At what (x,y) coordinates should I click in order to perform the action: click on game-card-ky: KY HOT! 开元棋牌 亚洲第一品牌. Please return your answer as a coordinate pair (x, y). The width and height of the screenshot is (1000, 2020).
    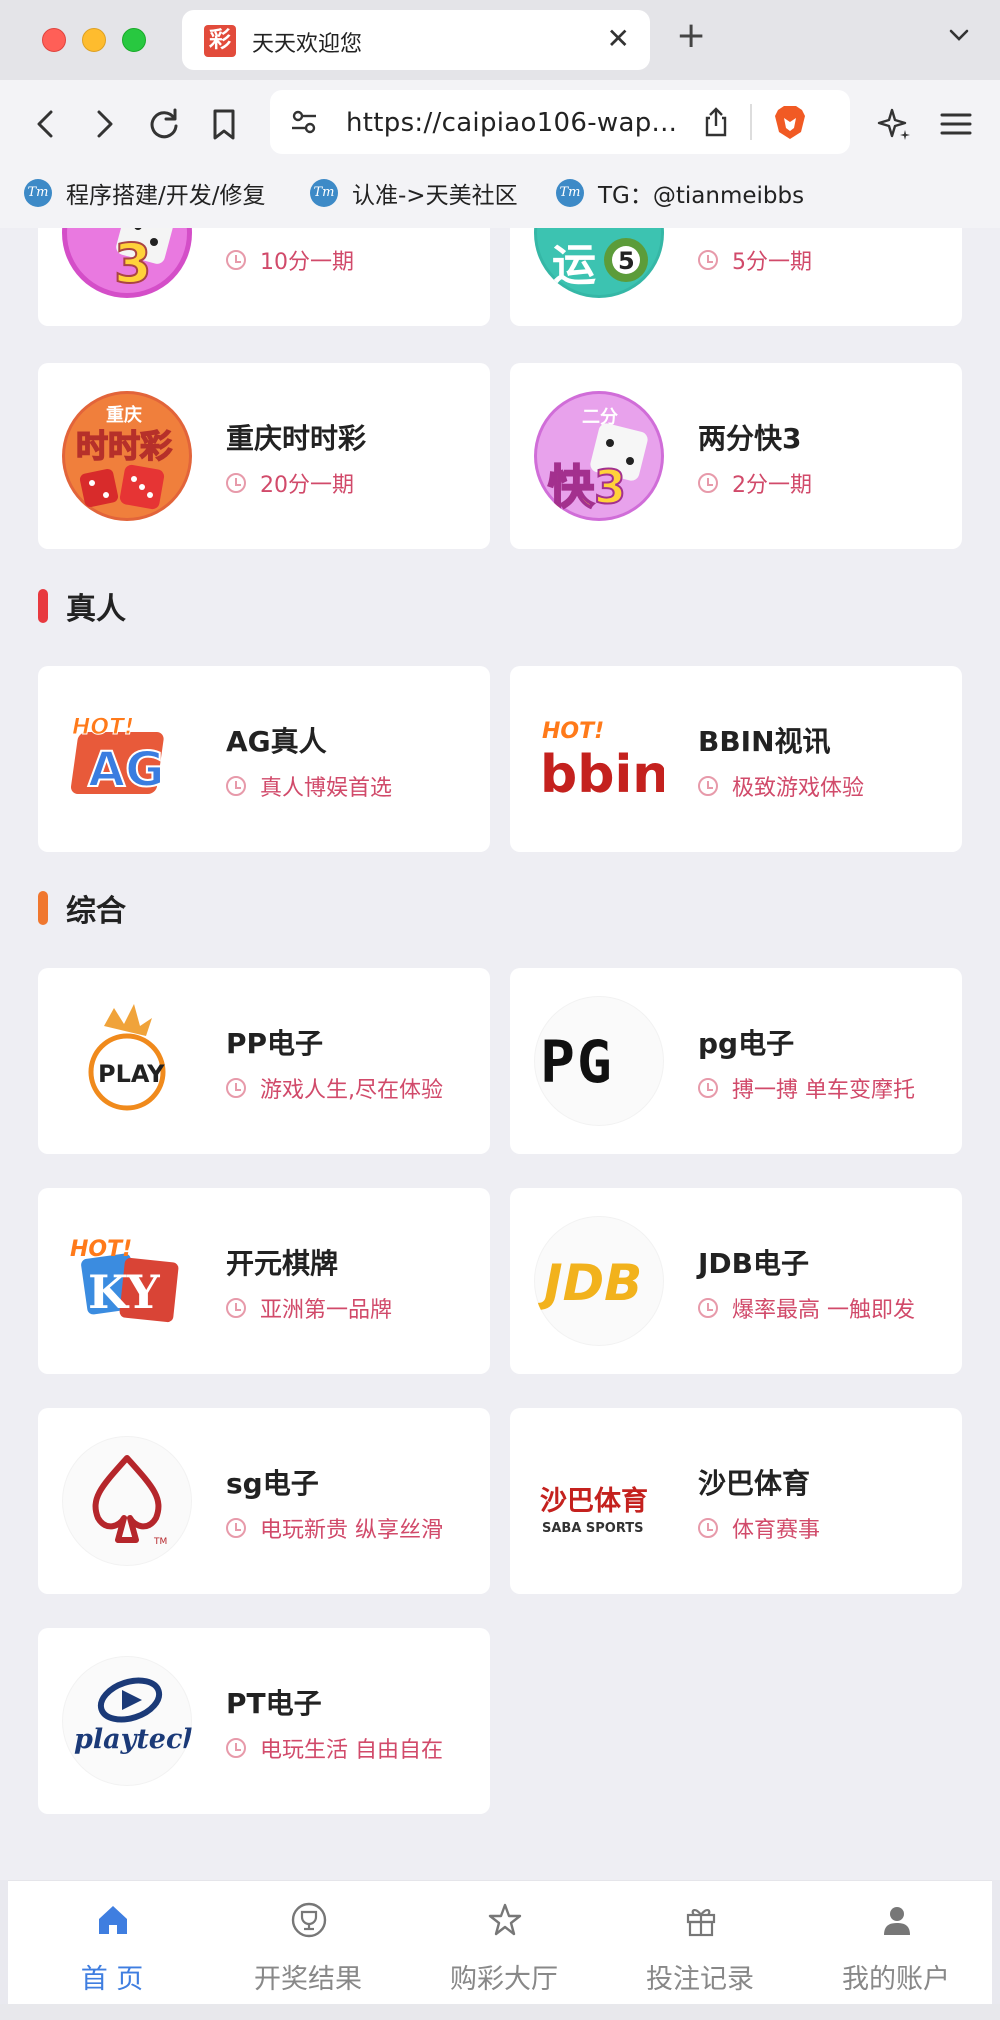
    Looking at the image, I should click on (264, 1281).